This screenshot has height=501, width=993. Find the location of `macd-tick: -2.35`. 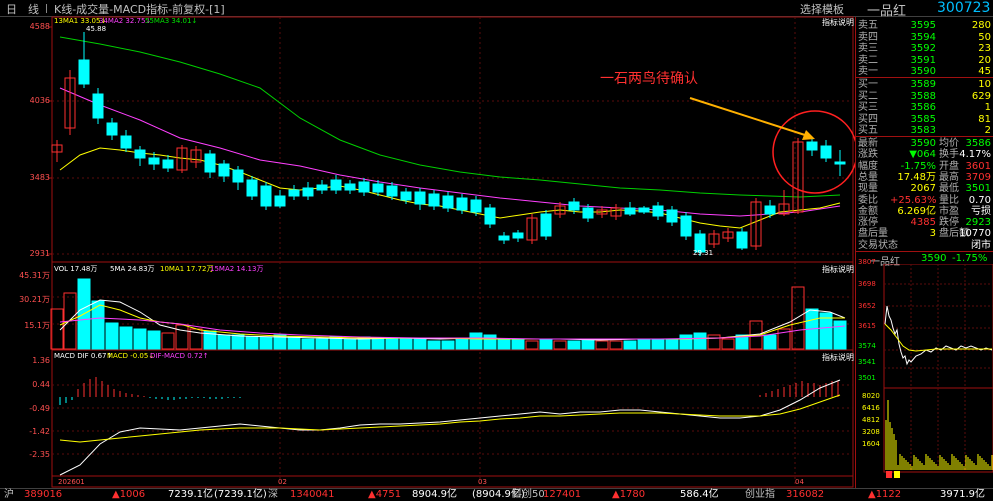

macd-tick: -2.35 is located at coordinates (39, 454).